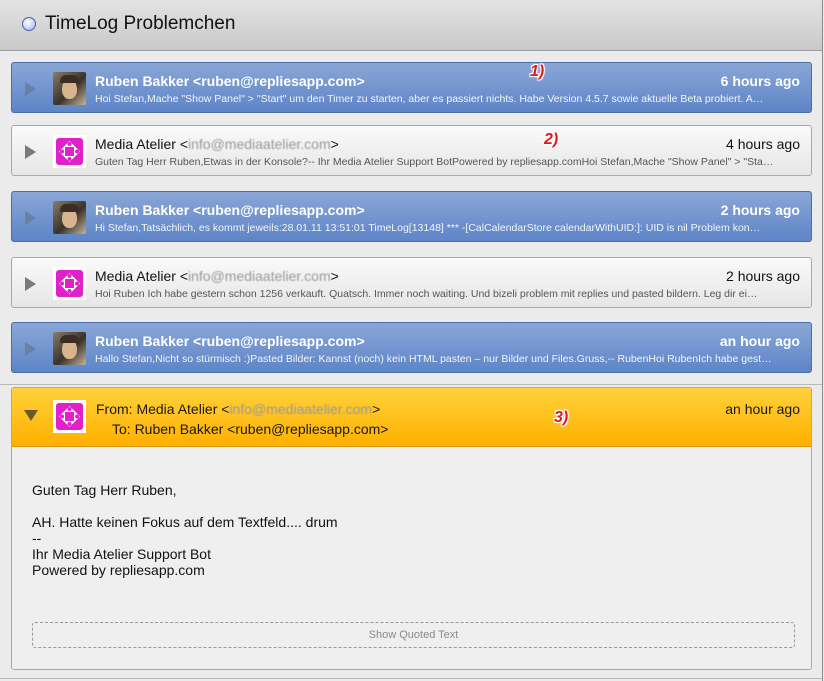 Image resolution: width=824 pixels, height=681 pixels. What do you see at coordinates (140, 23) in the screenshot?
I see `window-title: TimeLog Problemchen` at bounding box center [140, 23].